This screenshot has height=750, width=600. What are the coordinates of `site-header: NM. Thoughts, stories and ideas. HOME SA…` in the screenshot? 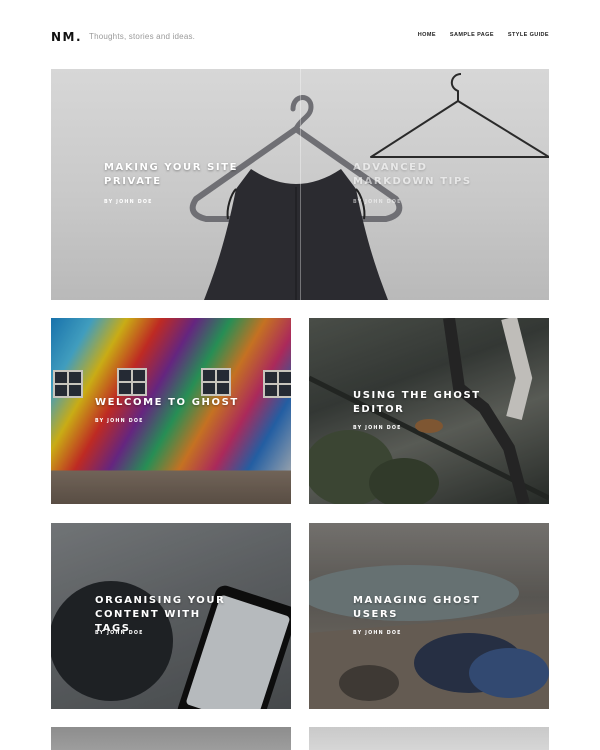 It's located at (300, 38).